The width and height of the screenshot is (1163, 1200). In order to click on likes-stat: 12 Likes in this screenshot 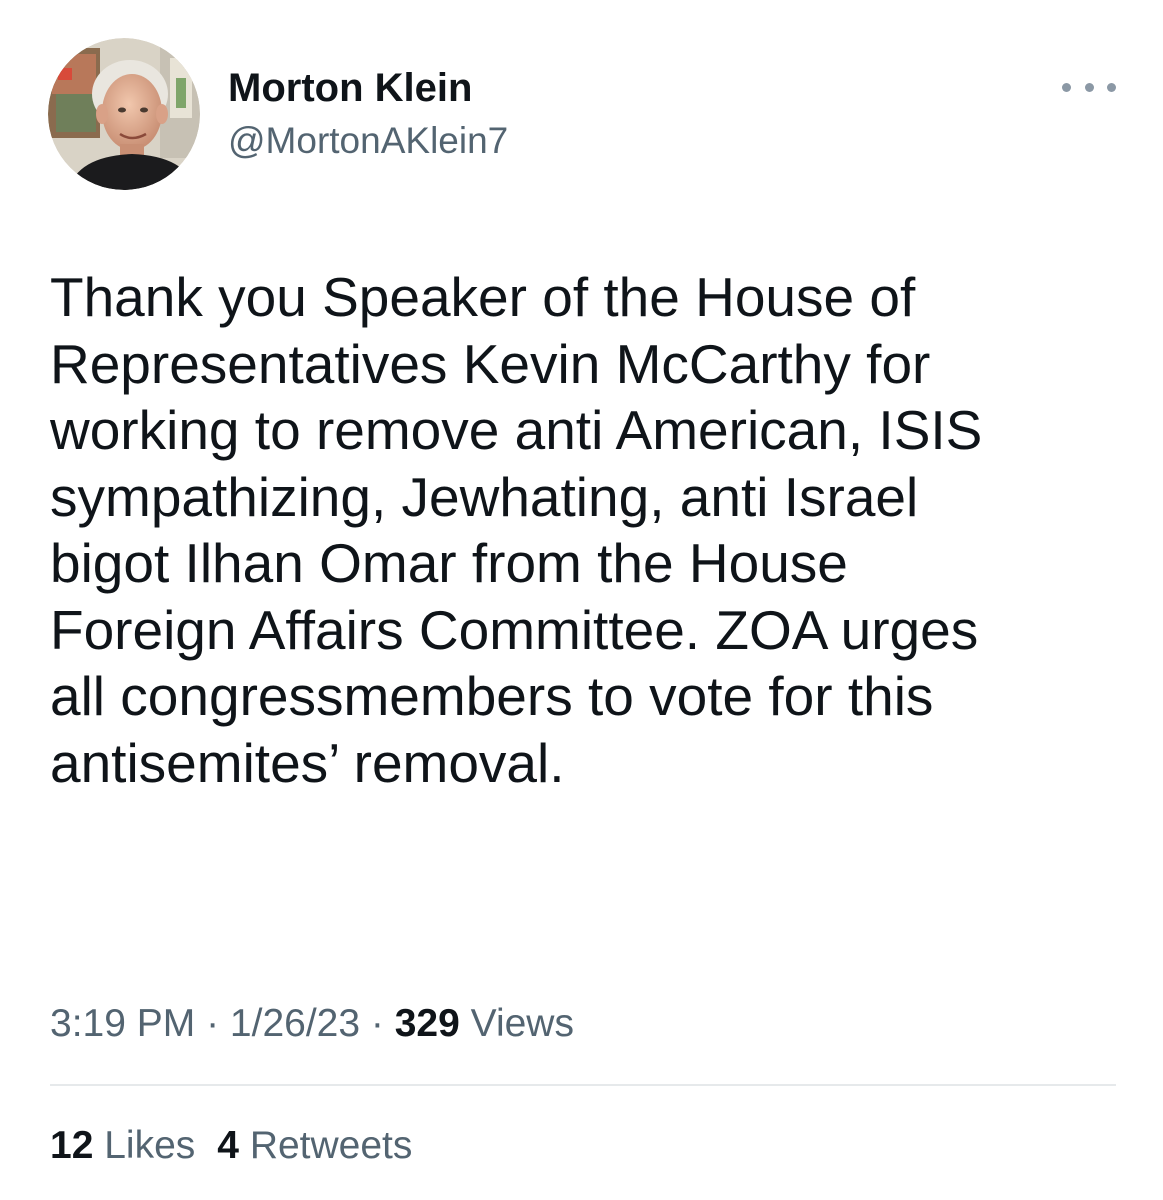, I will do `click(122, 1145)`.